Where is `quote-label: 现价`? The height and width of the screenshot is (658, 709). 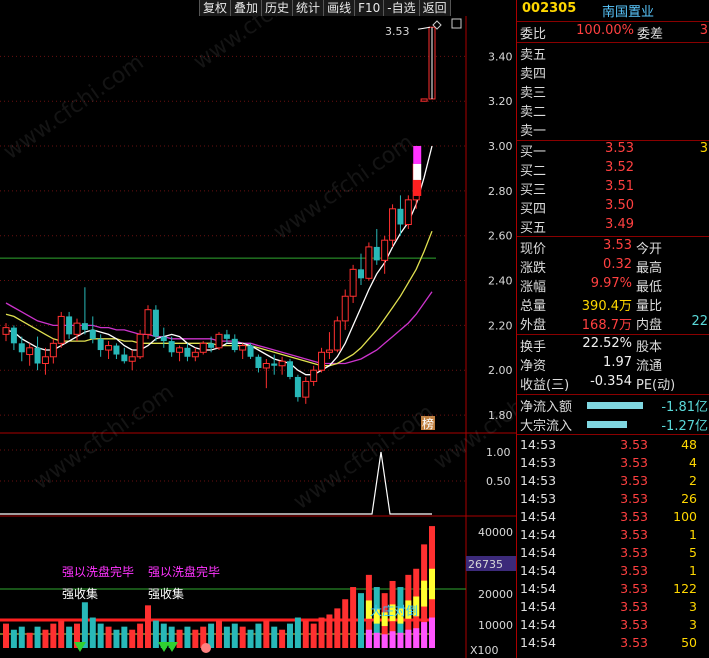 quote-label: 现价 is located at coordinates (533, 249).